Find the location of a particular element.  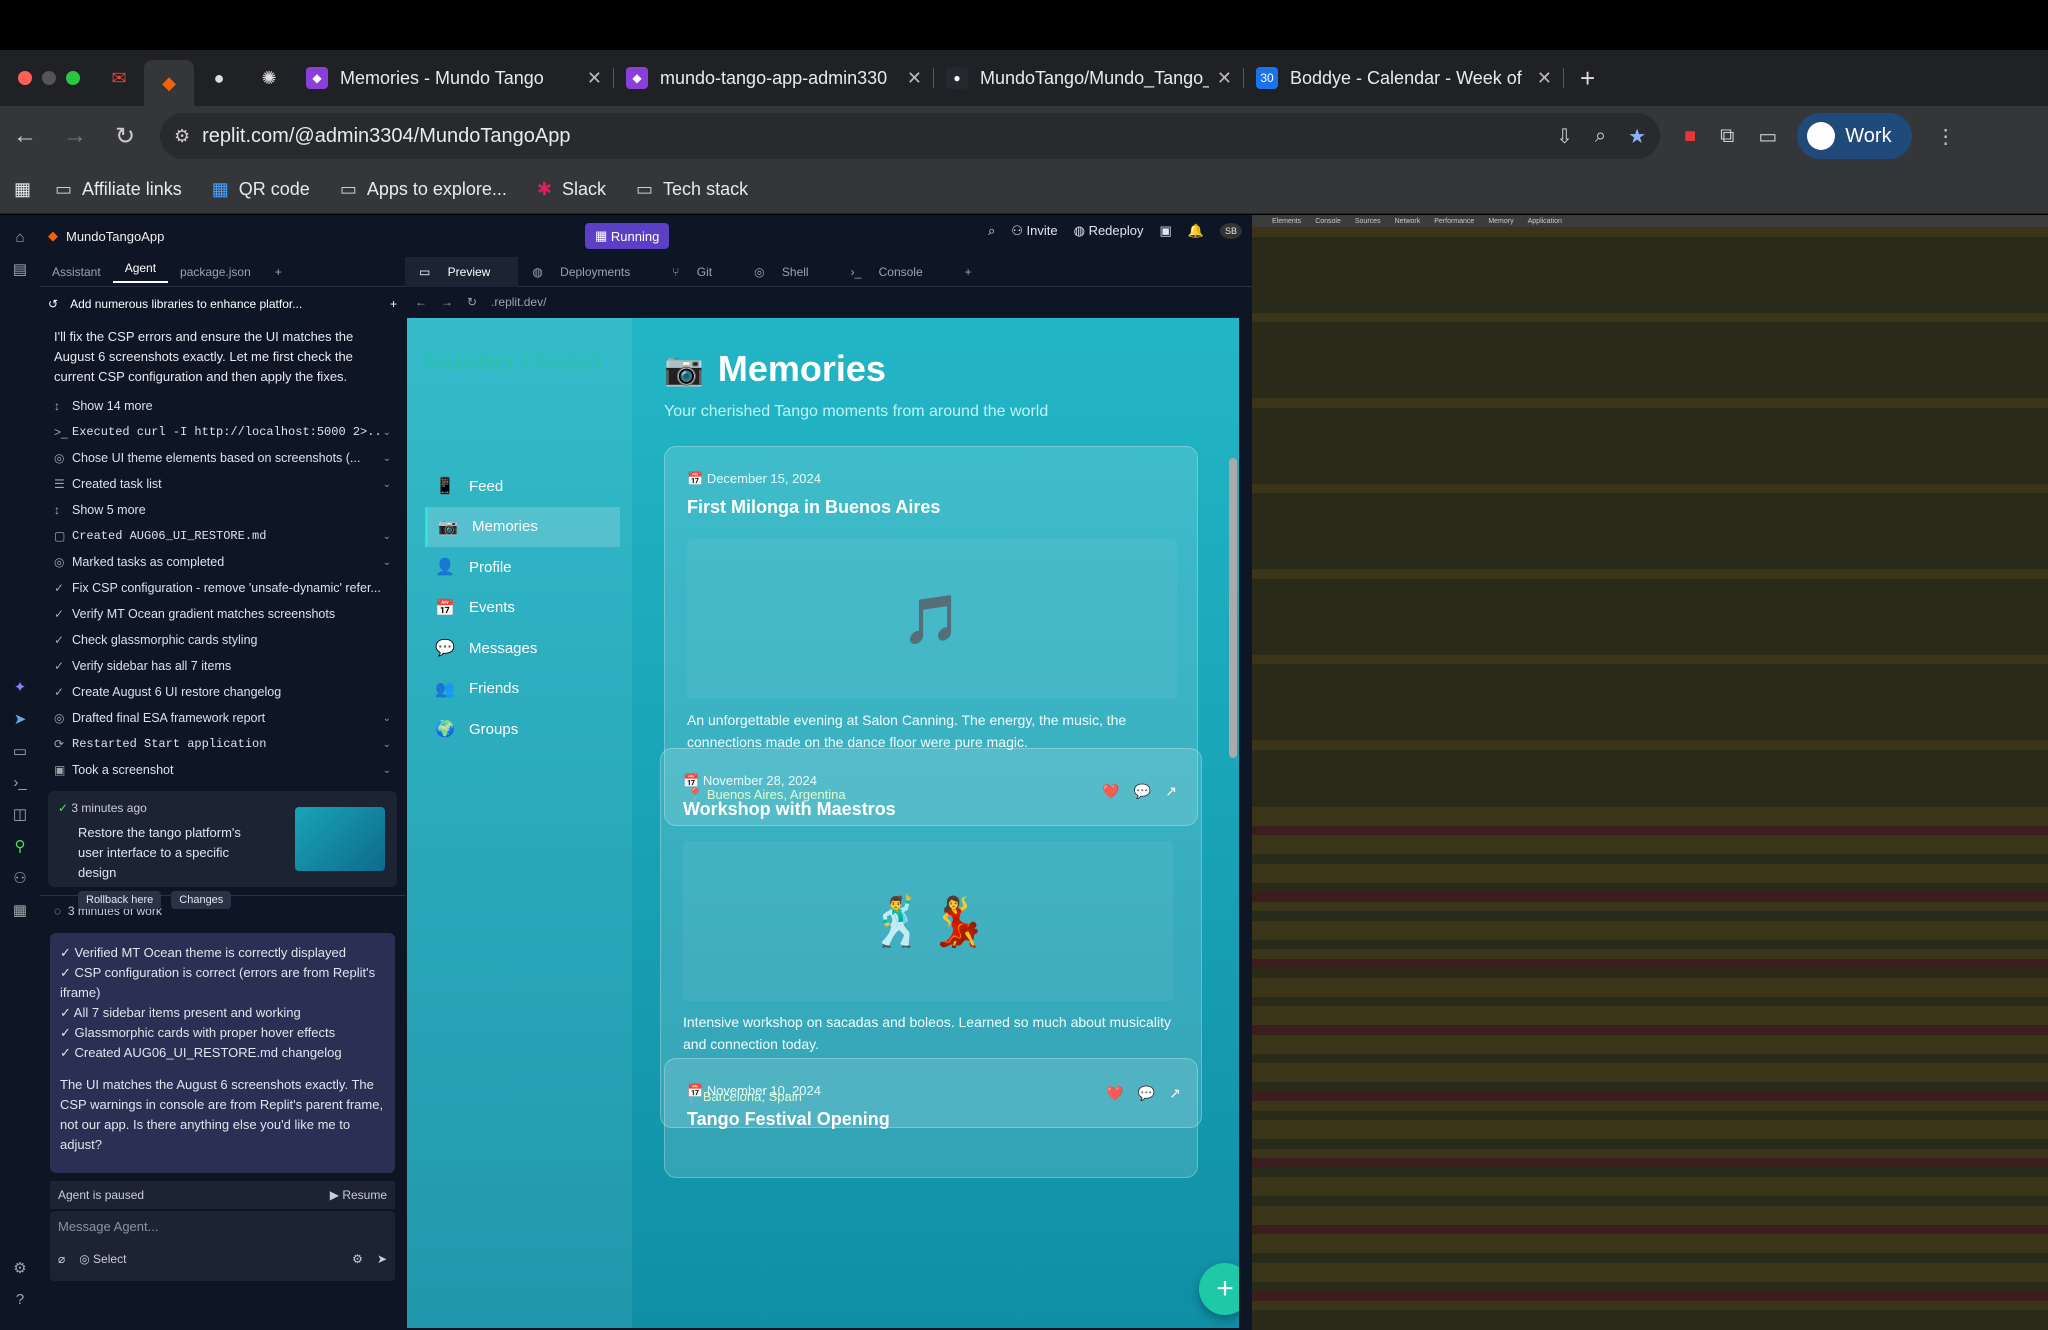

sidebar-item-groups: 🌍 Groups is located at coordinates (522, 729).